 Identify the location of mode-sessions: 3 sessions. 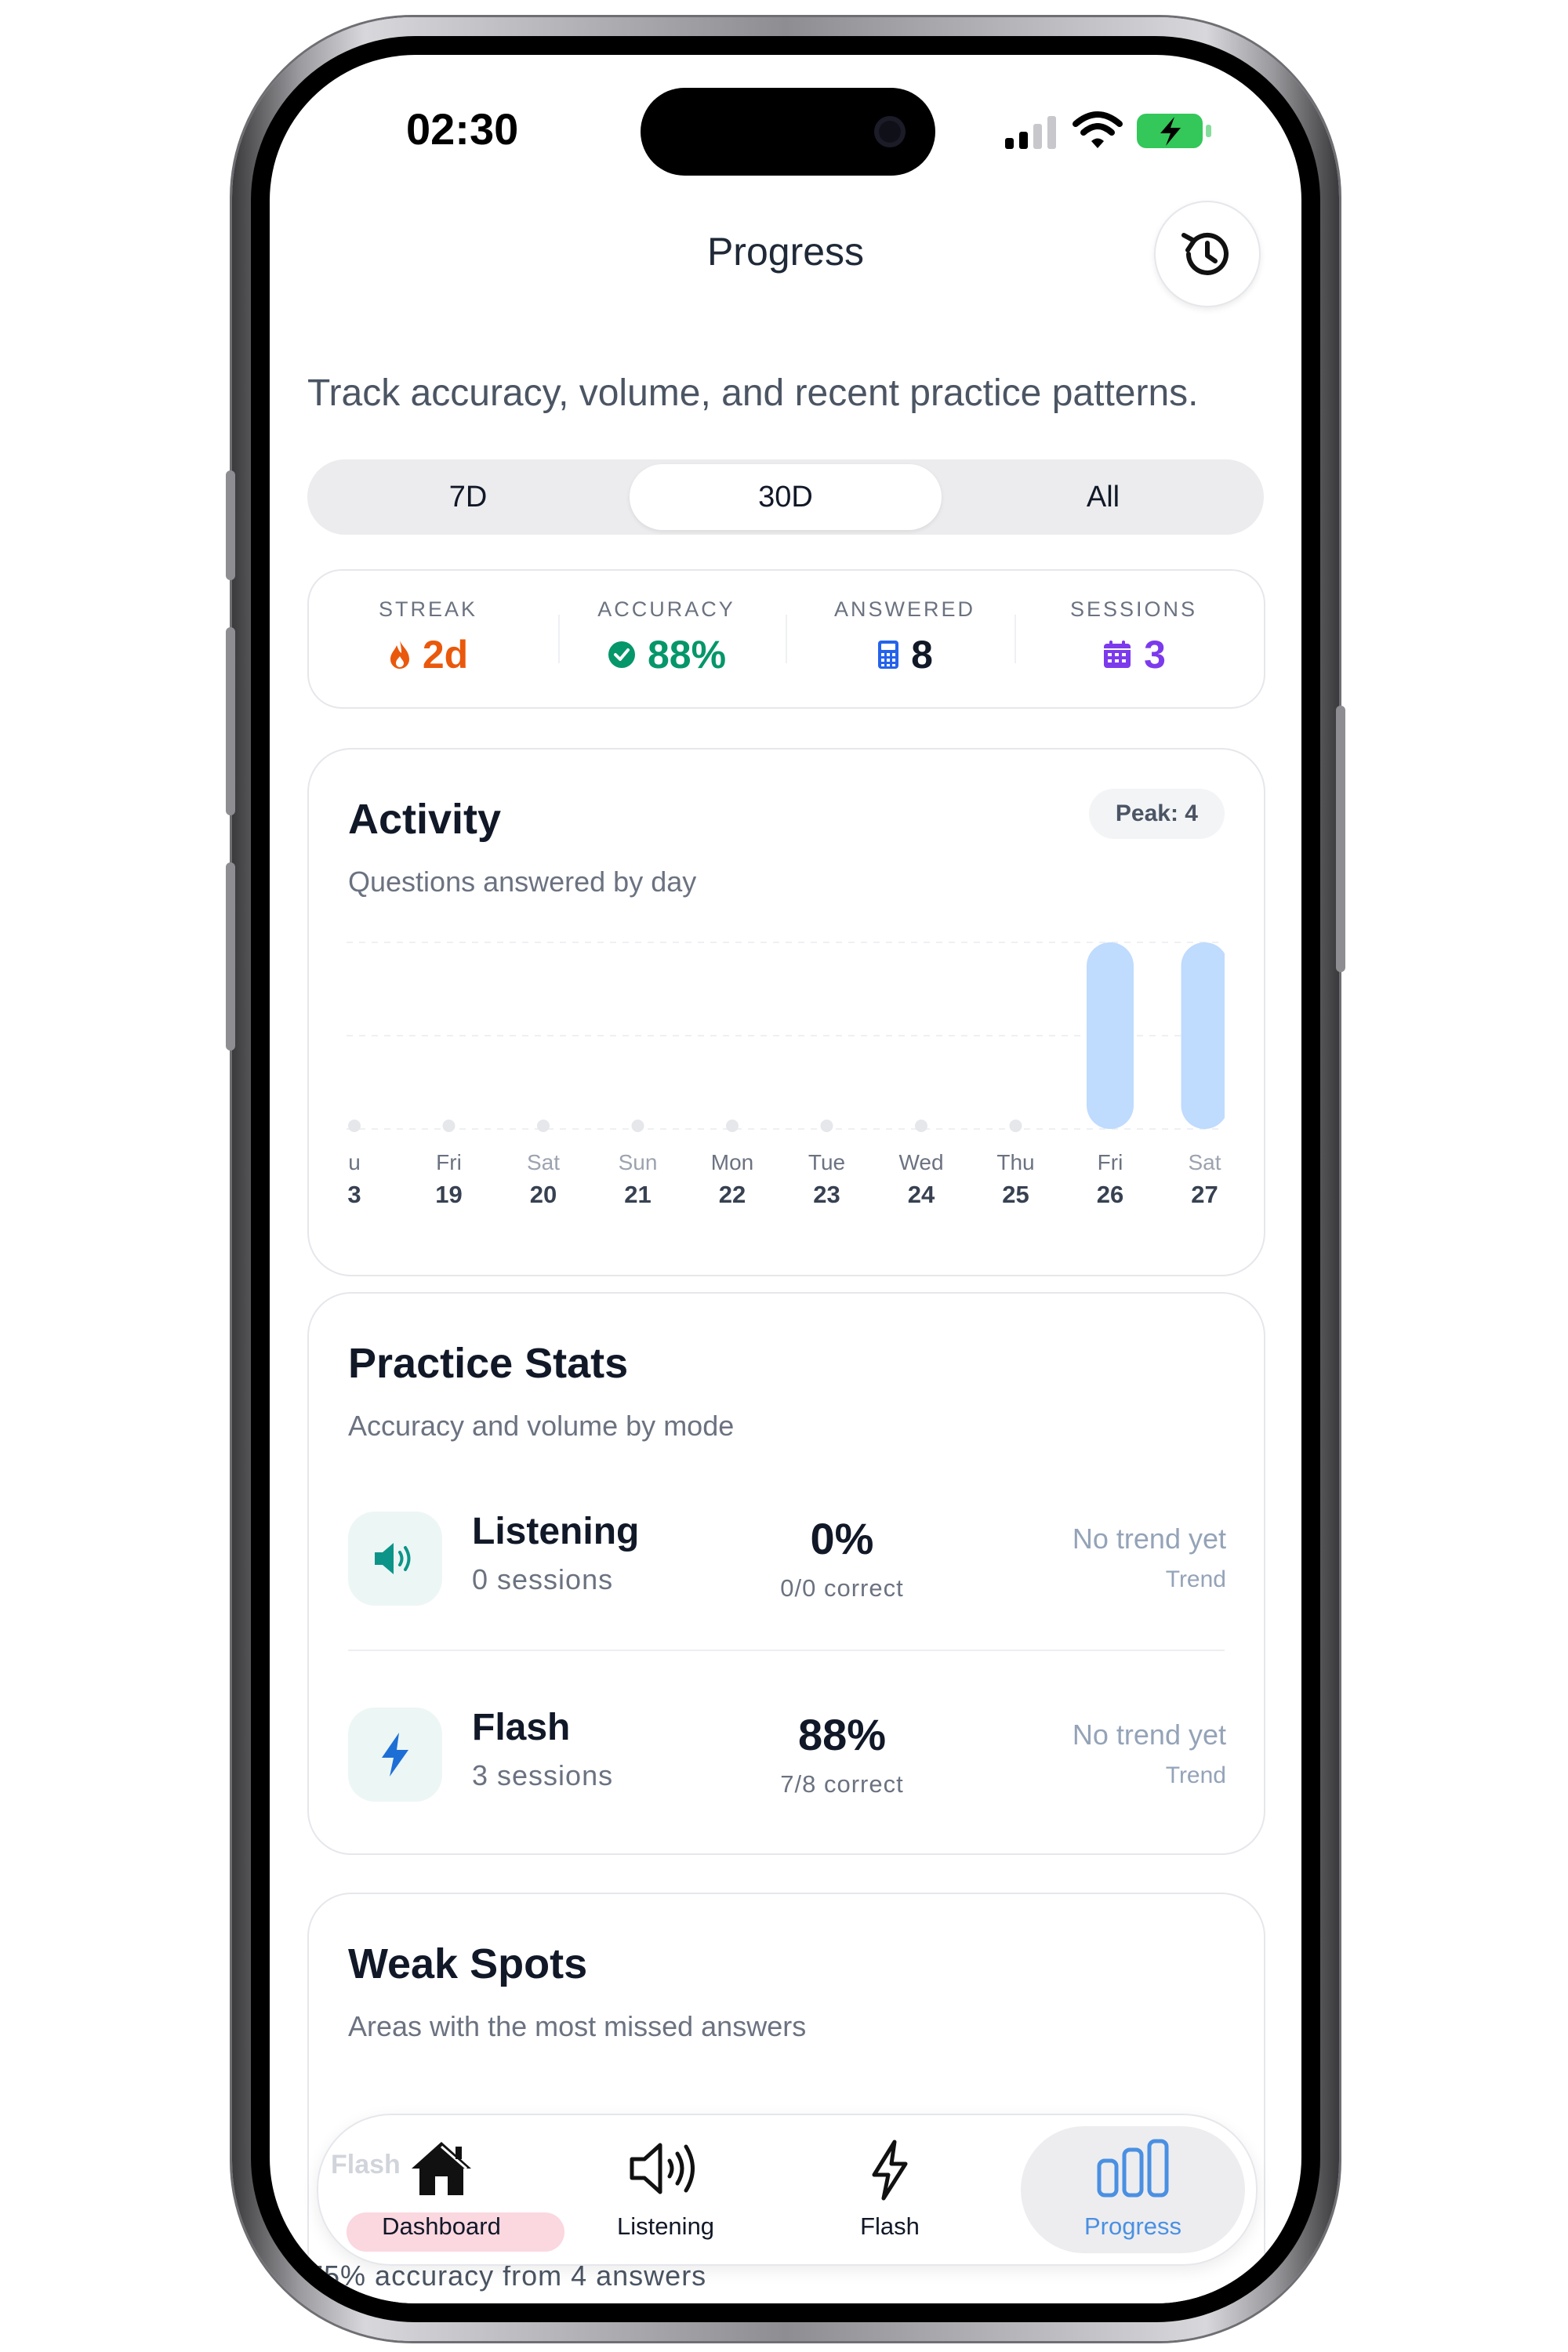
(543, 1775).